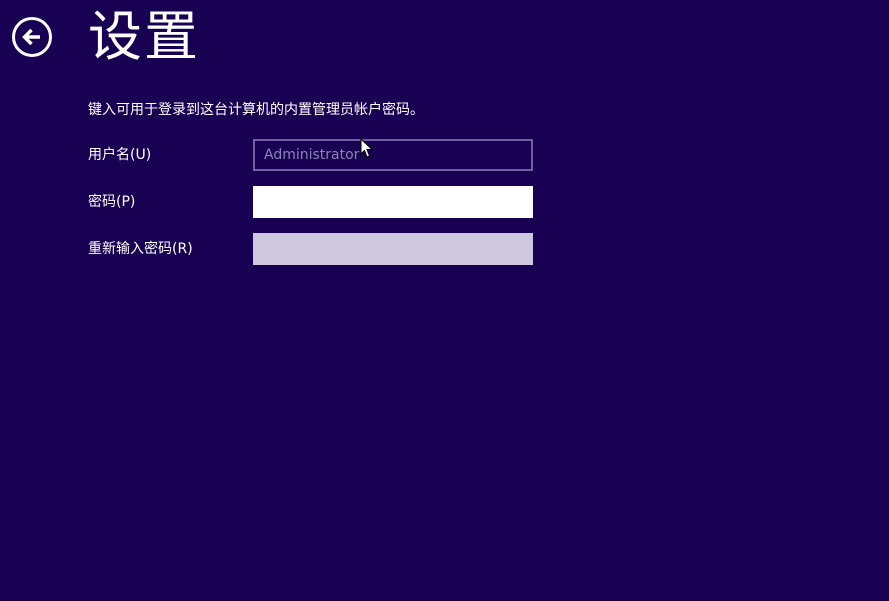 Image resolution: width=889 pixels, height=601 pixels. Describe the element at coordinates (144, 36) in the screenshot. I see `page-title: 设置` at that location.